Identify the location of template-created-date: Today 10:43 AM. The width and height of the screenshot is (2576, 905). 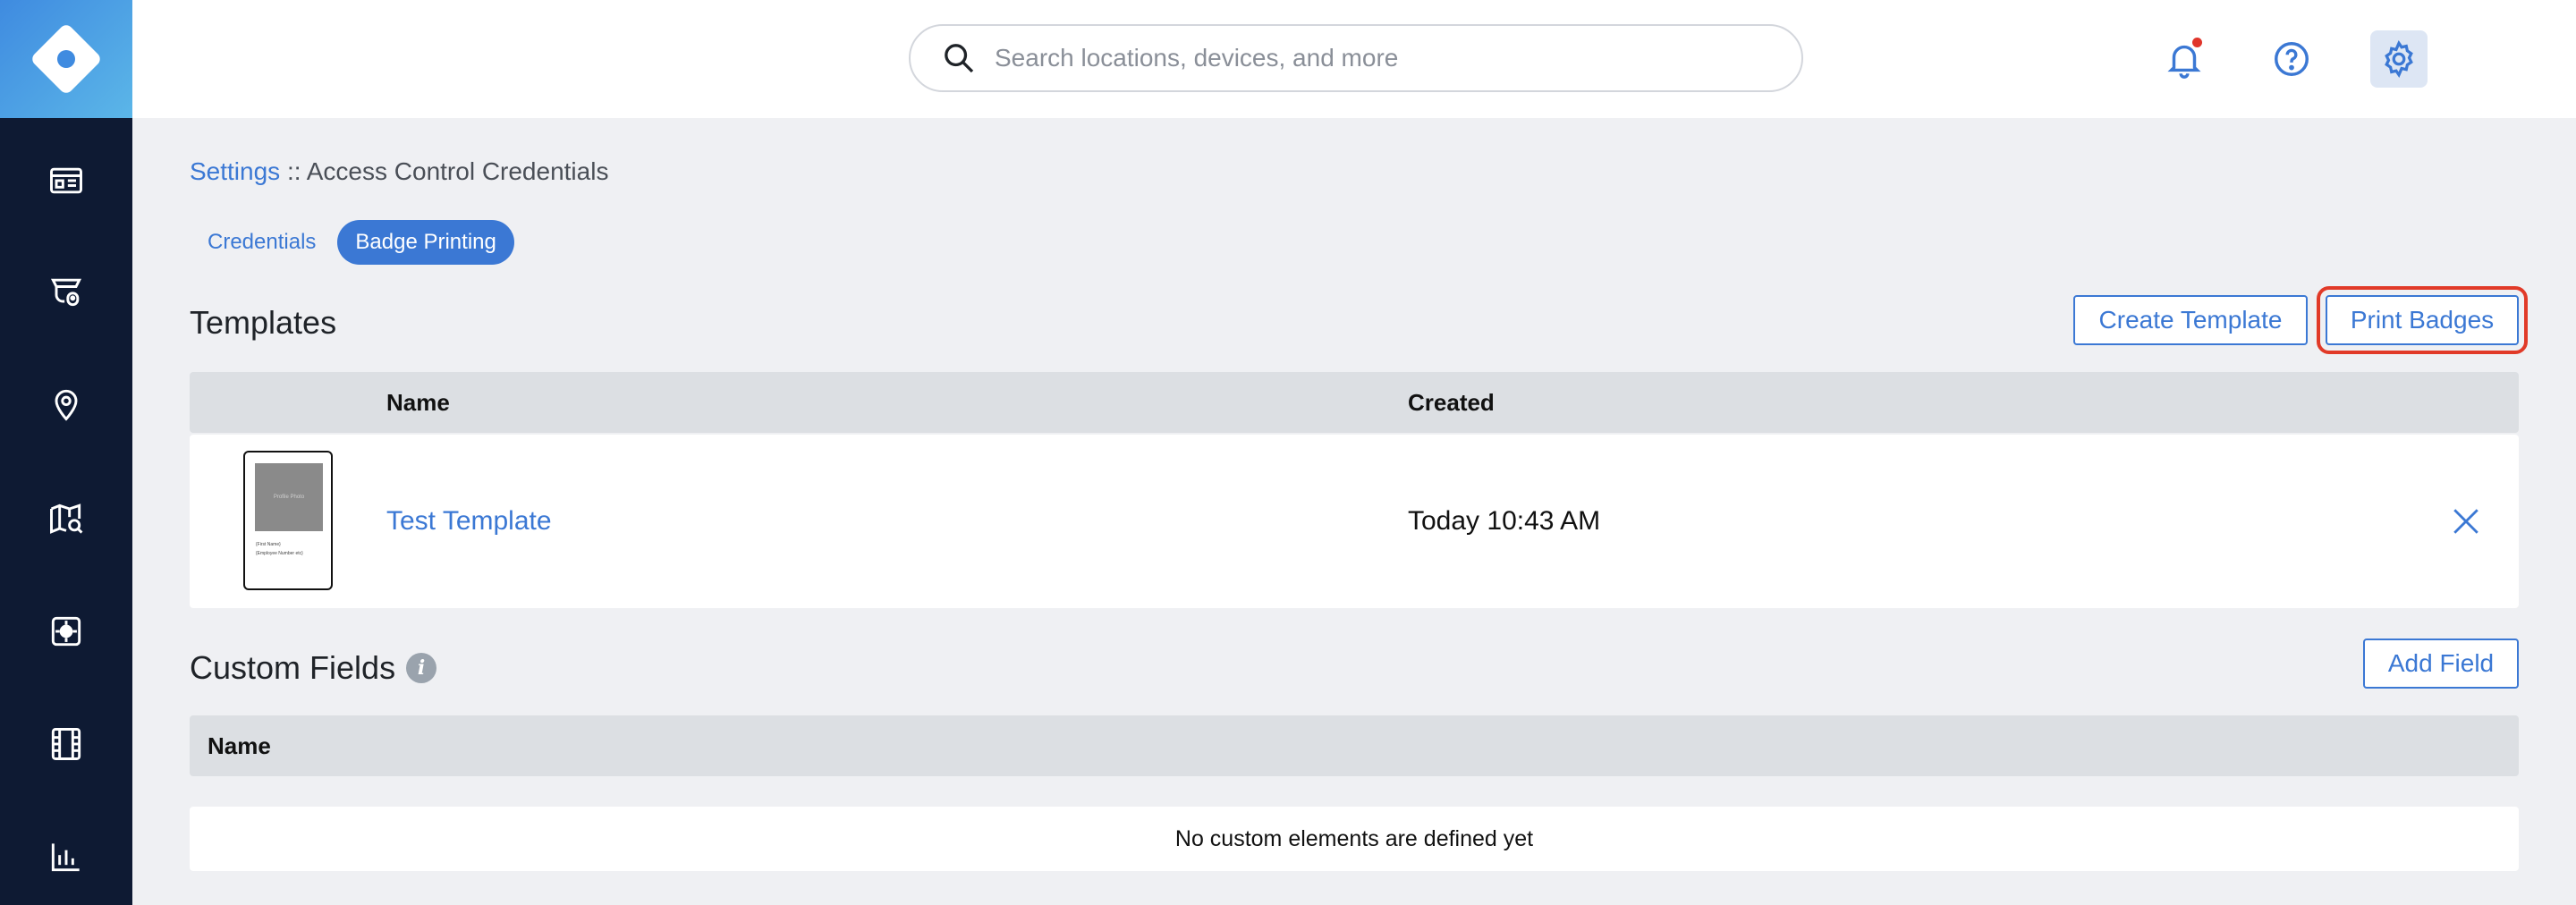
(1504, 521).